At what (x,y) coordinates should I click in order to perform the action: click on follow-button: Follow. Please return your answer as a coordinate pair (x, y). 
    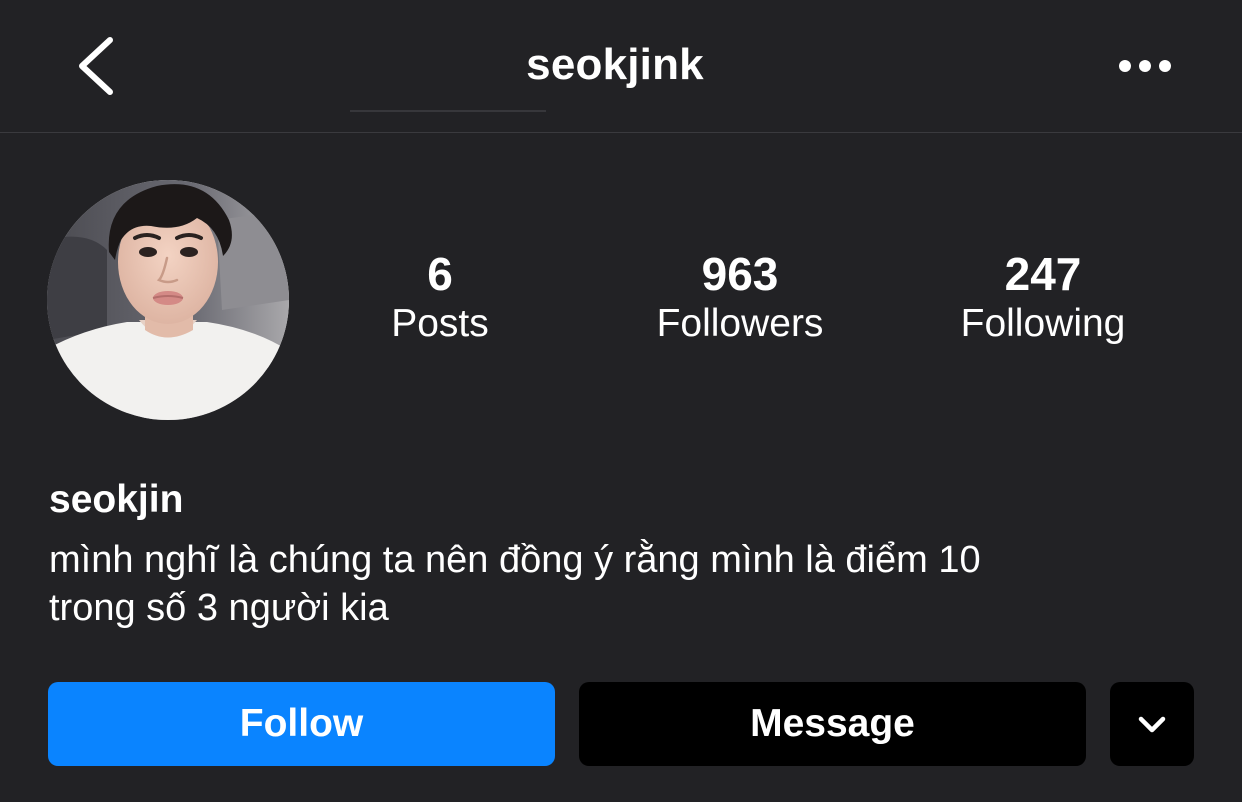
    Looking at the image, I should click on (301, 724).